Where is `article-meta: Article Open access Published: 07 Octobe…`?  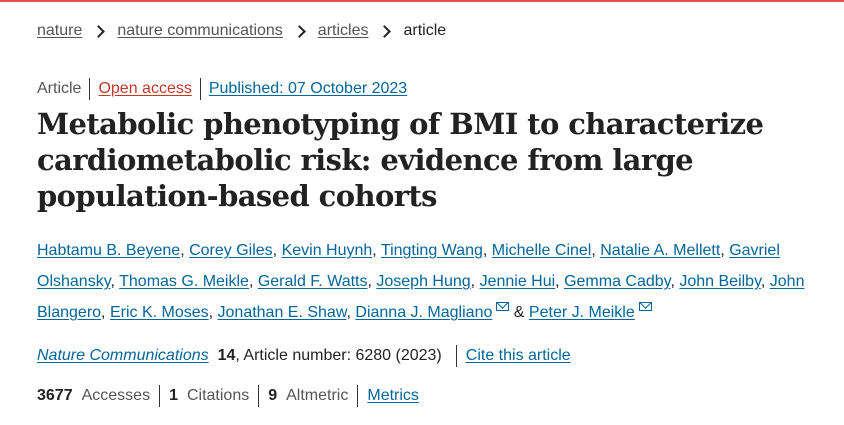
article-meta: Article Open access Published: 07 Octobe… is located at coordinates (222, 89).